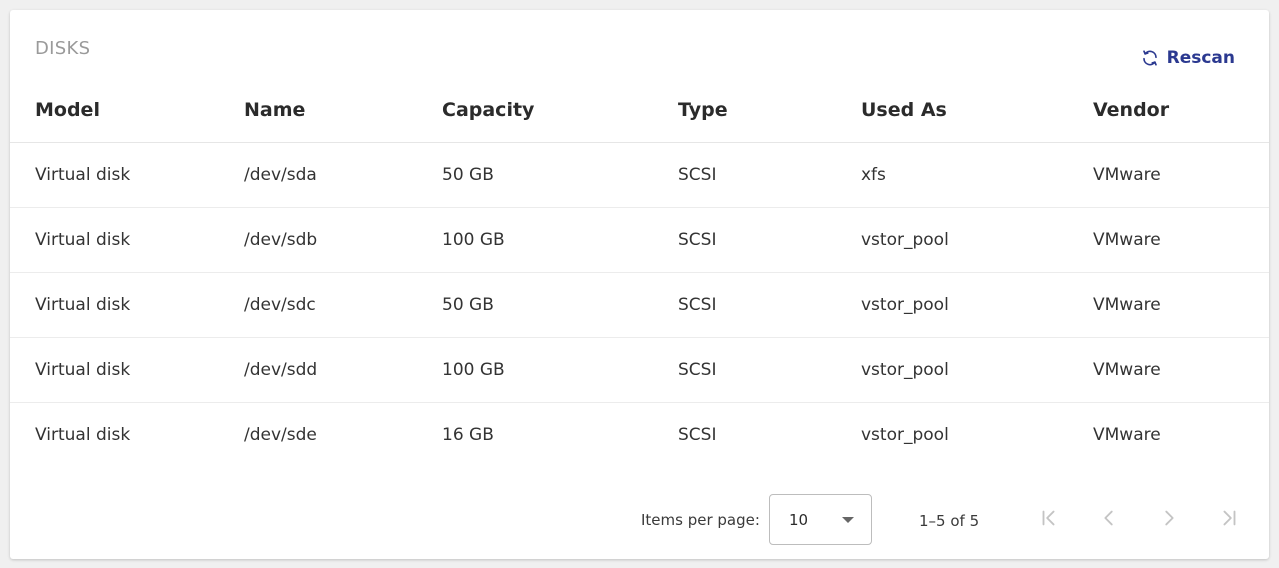 The width and height of the screenshot is (1279, 568). Describe the element at coordinates (799, 520) in the screenshot. I see `items-per-page-value: 10` at that location.